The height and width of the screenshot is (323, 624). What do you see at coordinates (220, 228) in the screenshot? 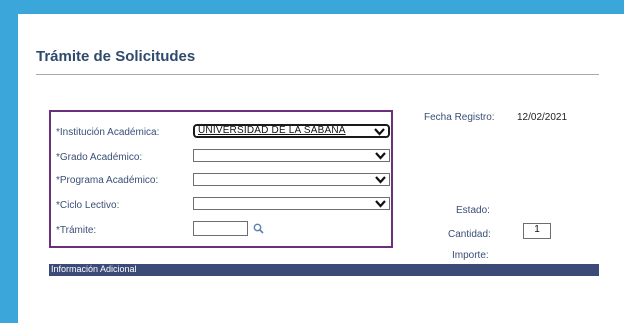
I see `tramite-input` at bounding box center [220, 228].